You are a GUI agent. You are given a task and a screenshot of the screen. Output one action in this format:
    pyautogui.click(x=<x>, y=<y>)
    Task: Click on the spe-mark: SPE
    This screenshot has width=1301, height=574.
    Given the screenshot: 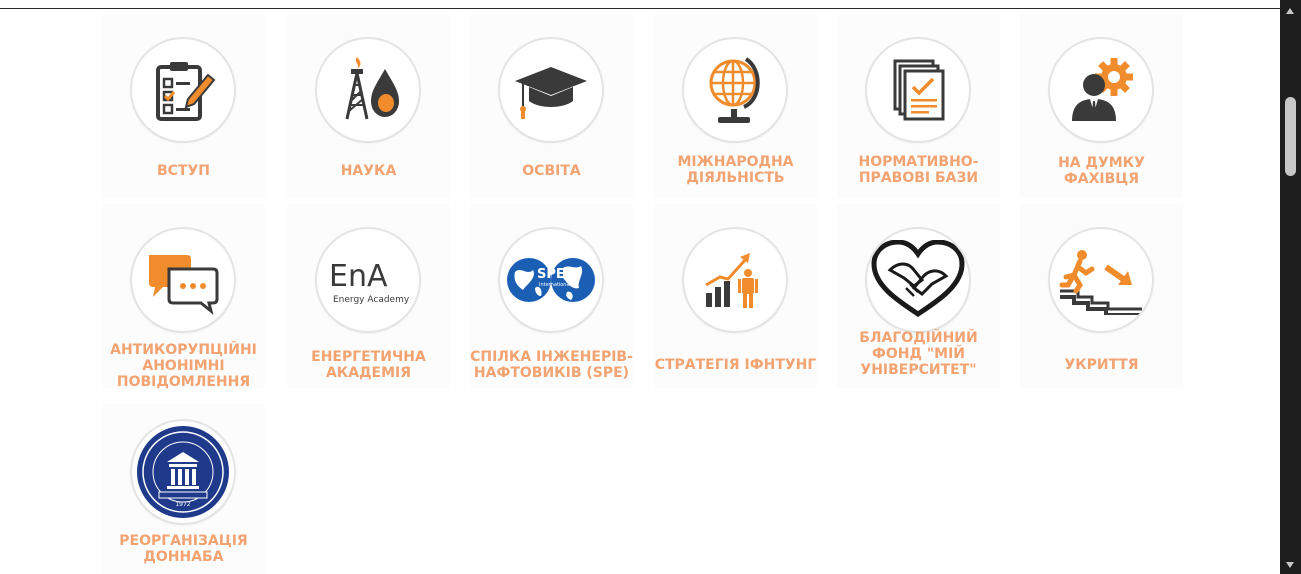 What is the action you would take?
    pyautogui.click(x=551, y=274)
    